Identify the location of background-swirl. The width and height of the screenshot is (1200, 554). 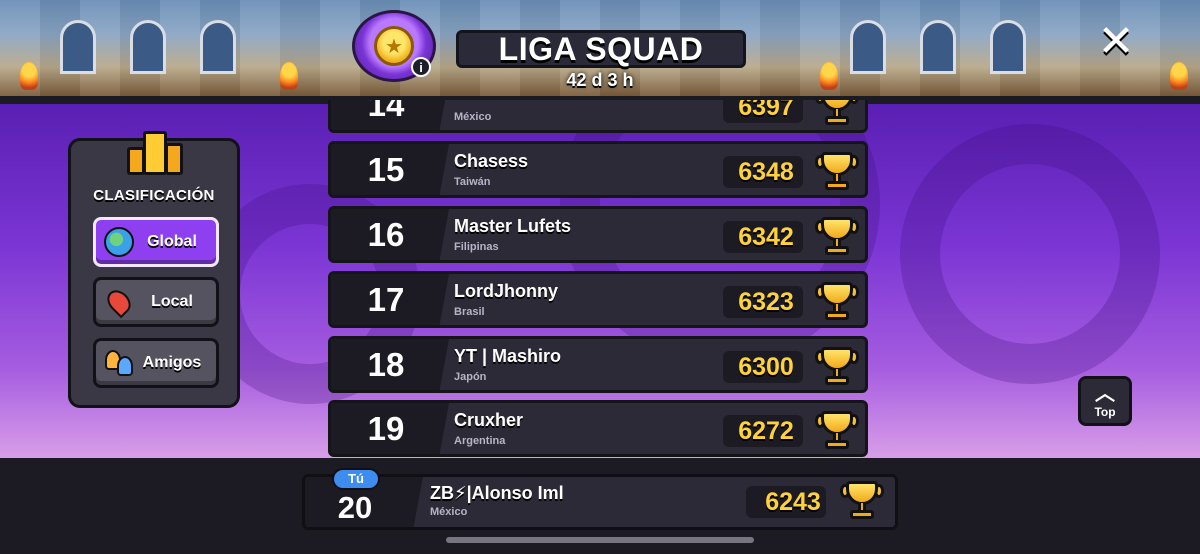
(1030, 254).